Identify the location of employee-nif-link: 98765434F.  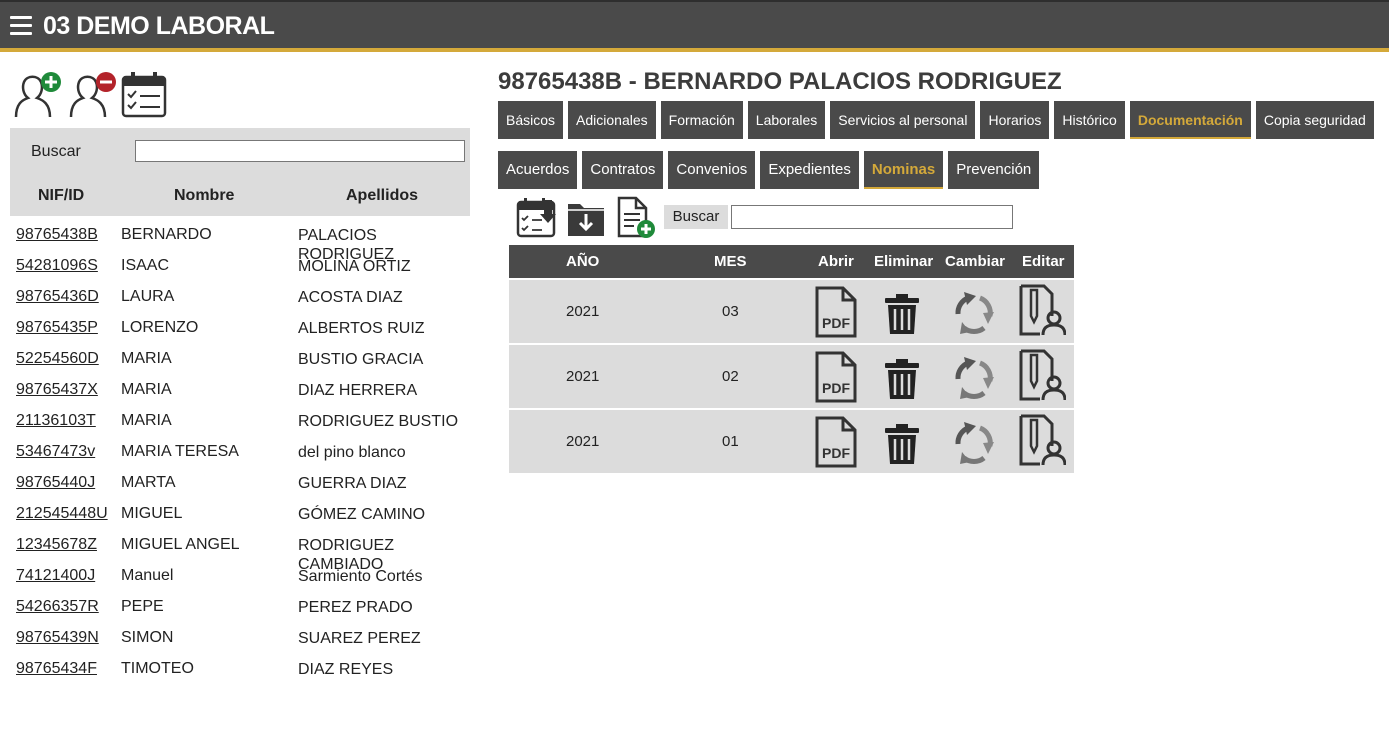
(56, 669).